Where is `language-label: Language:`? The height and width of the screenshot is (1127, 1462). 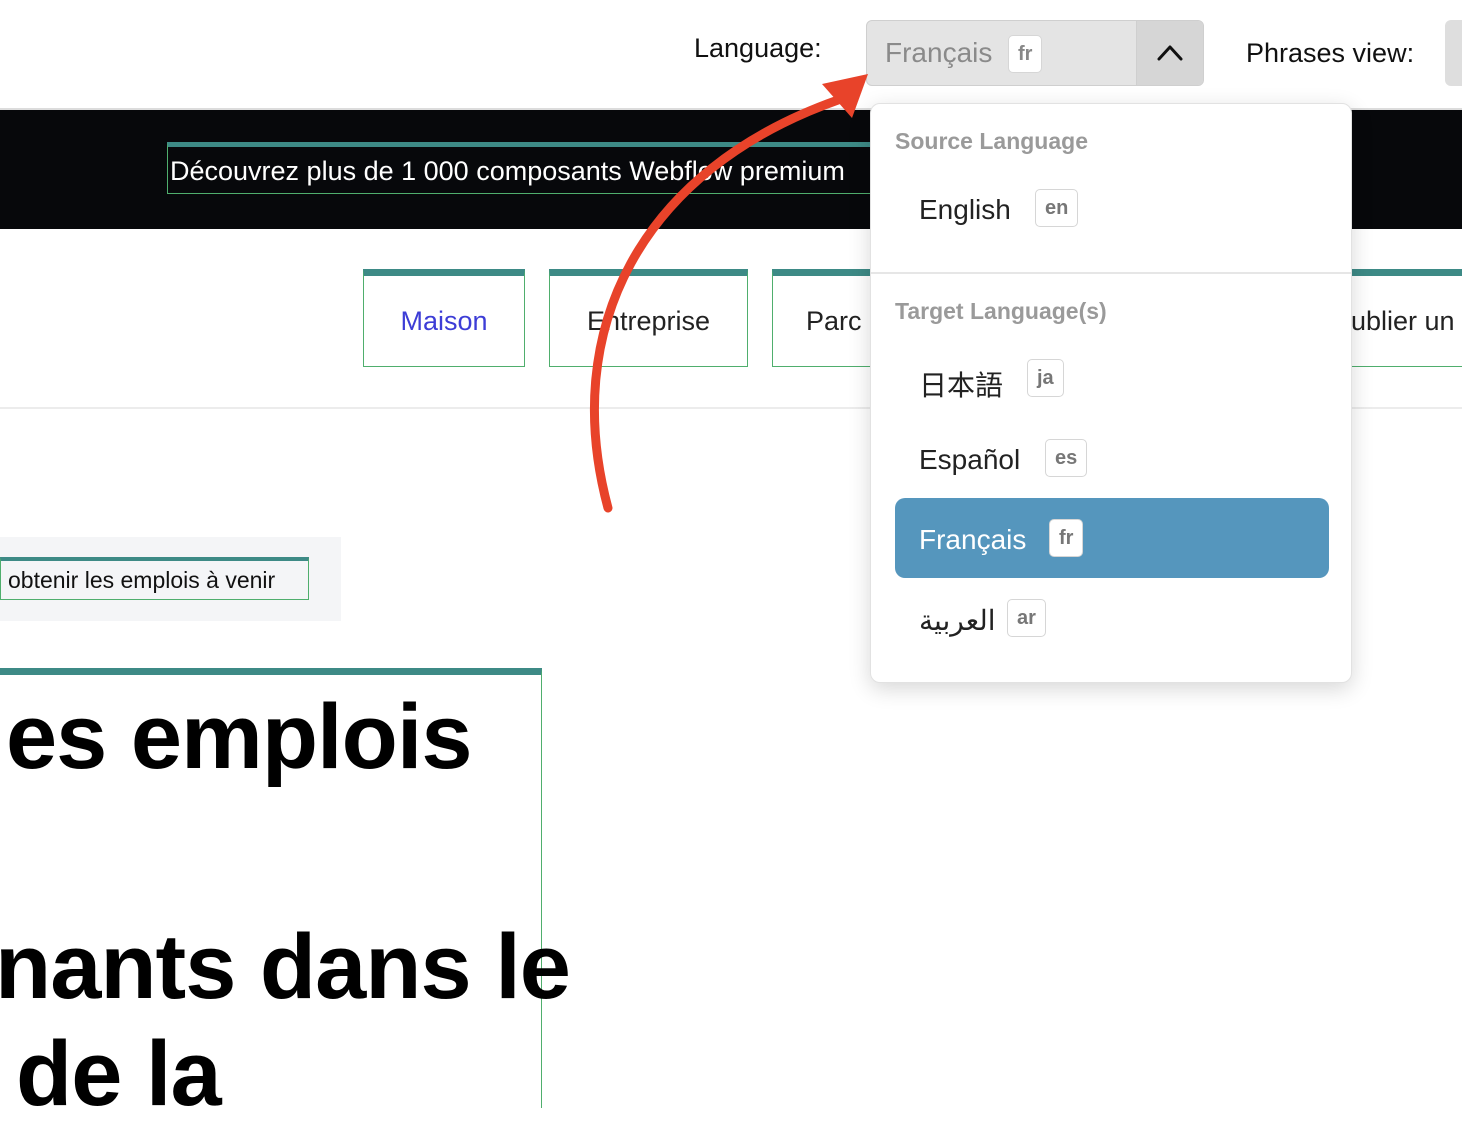
language-label: Language: is located at coordinates (758, 48).